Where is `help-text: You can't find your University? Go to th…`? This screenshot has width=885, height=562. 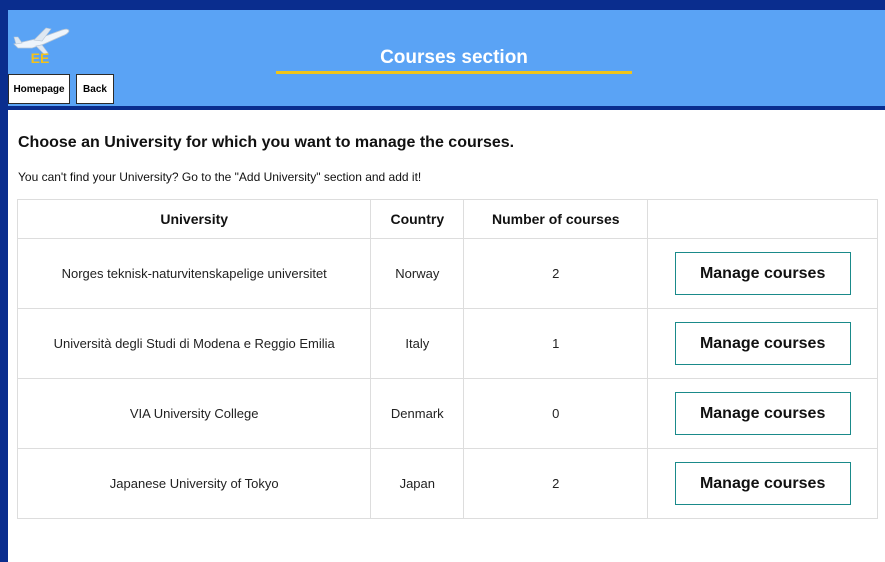
help-text: You can't find your University? Go to th… is located at coordinates (220, 177).